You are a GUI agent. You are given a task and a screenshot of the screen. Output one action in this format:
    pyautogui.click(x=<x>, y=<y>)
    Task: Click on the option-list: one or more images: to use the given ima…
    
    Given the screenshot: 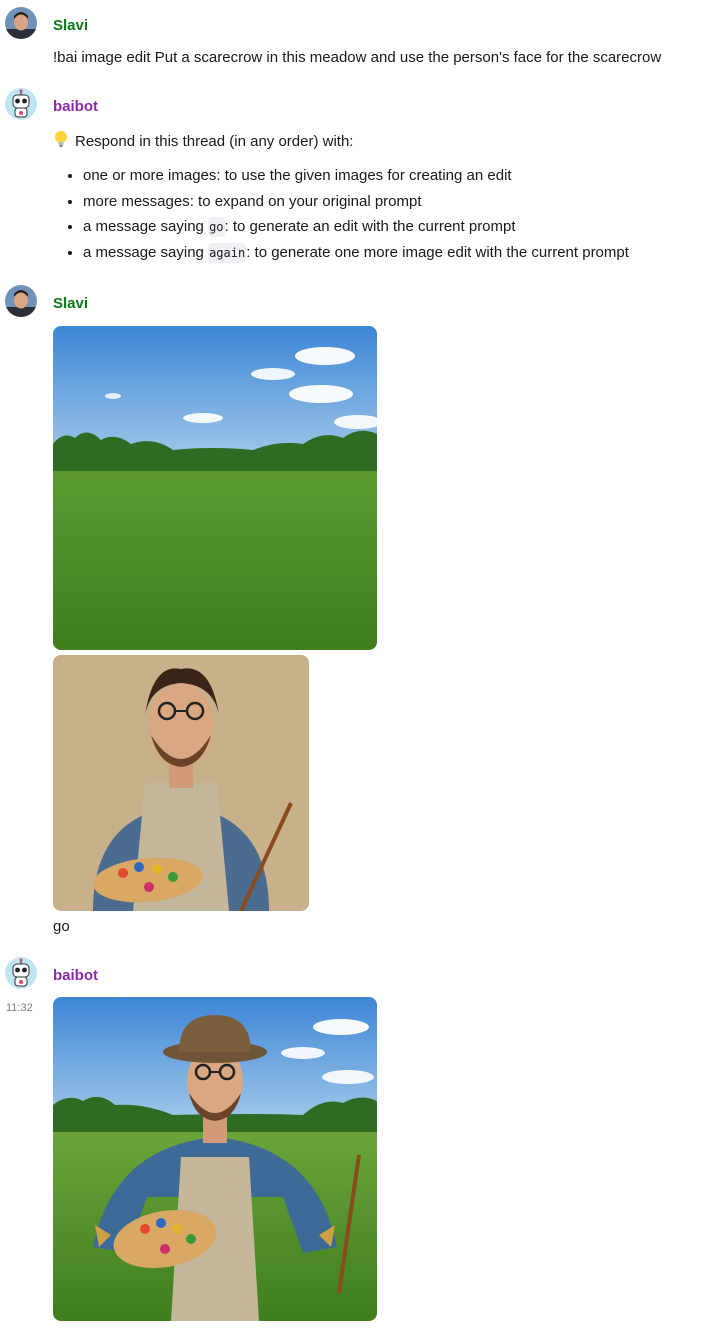 What is the action you would take?
    pyautogui.click(x=341, y=217)
    